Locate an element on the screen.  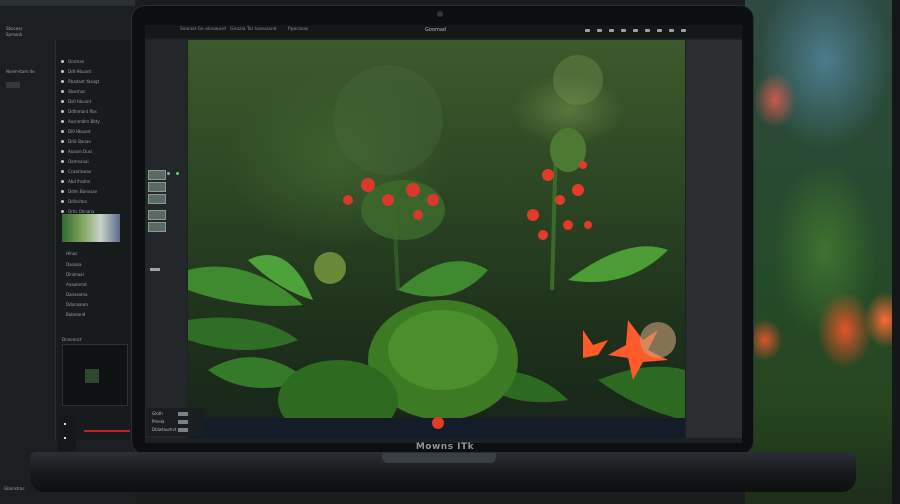
brush-icon is located at coordinates (587, 30).